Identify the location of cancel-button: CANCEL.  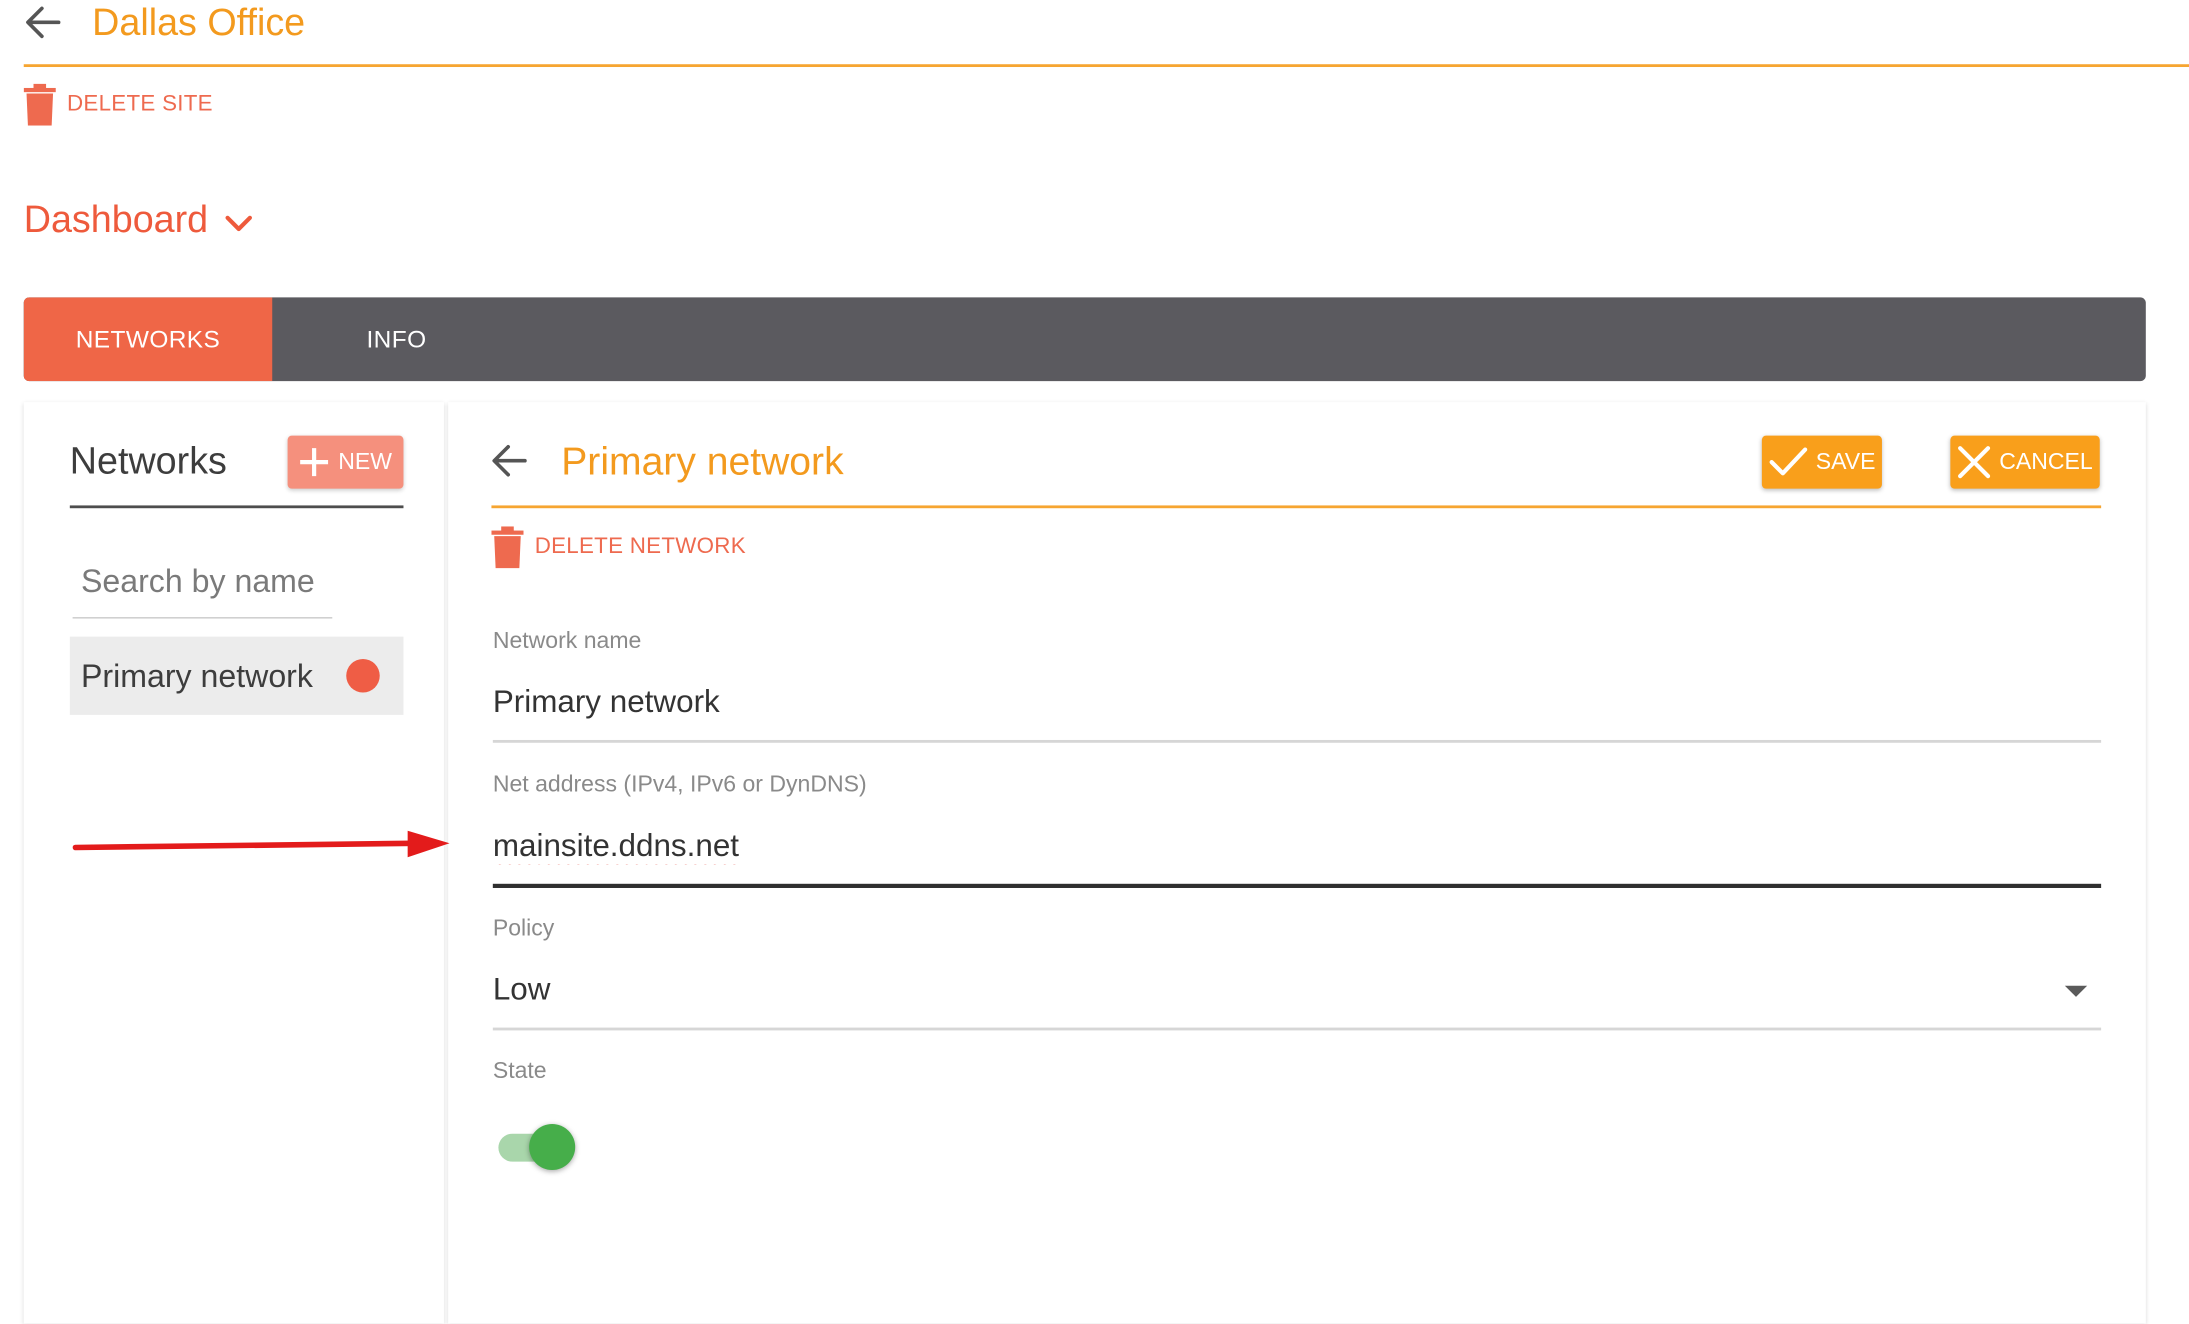
(2025, 462).